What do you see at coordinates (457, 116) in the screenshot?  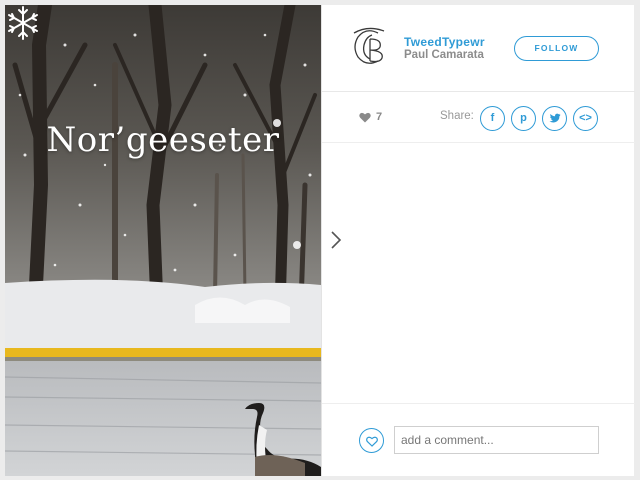 I see `share-label: Share:` at bounding box center [457, 116].